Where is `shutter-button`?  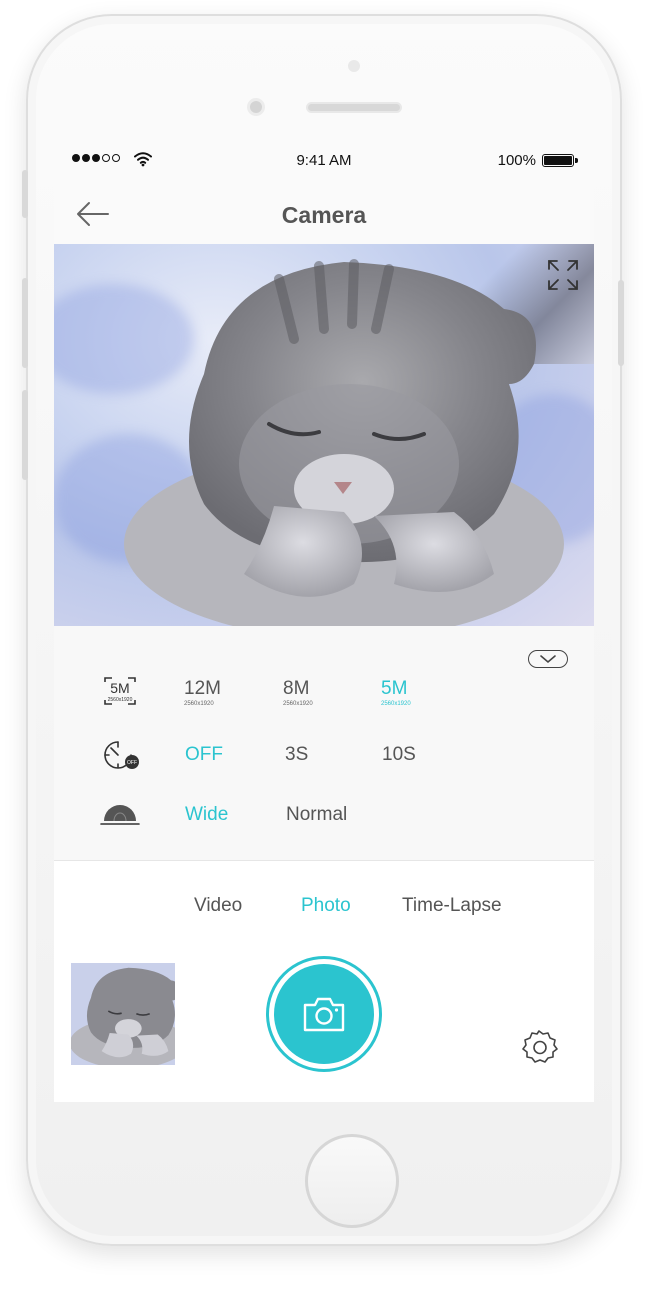 shutter-button is located at coordinates (324, 1014).